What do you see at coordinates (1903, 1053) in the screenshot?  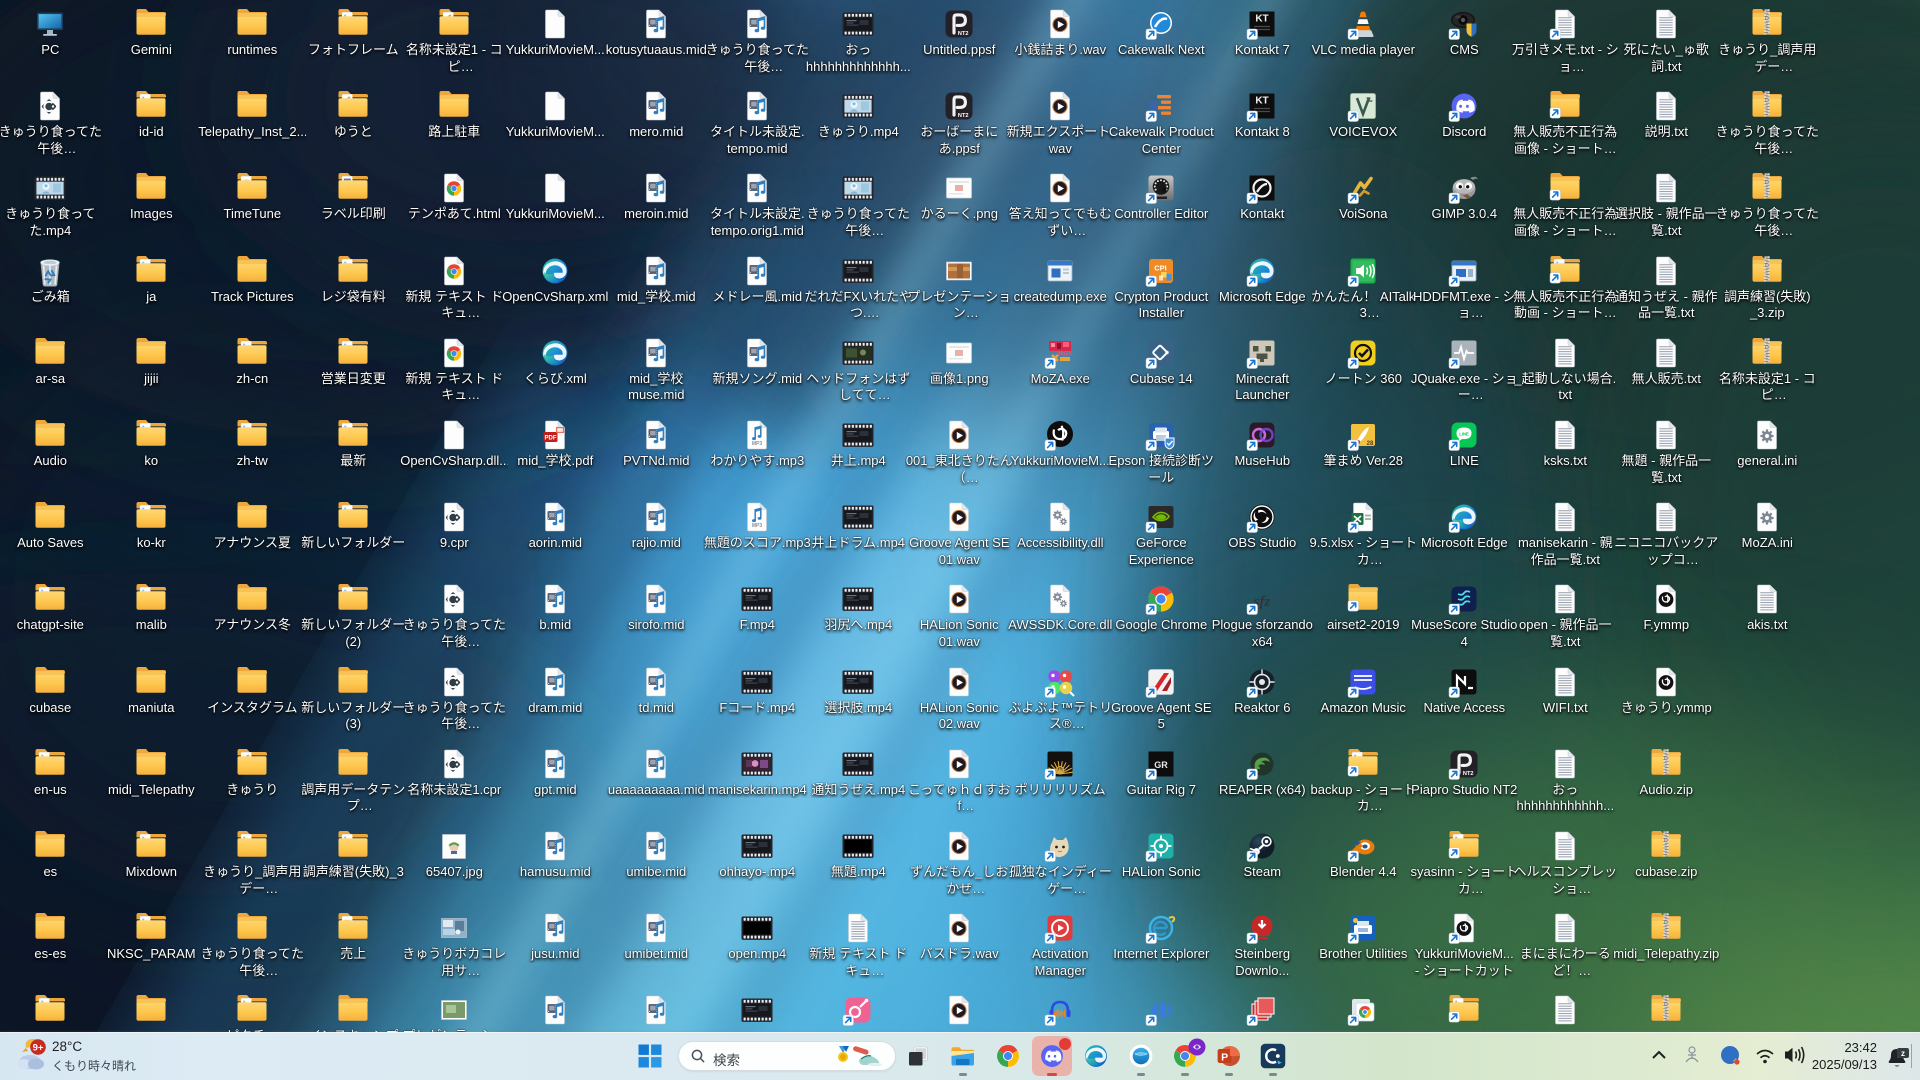 I see `svg-text: z` at bounding box center [1903, 1053].